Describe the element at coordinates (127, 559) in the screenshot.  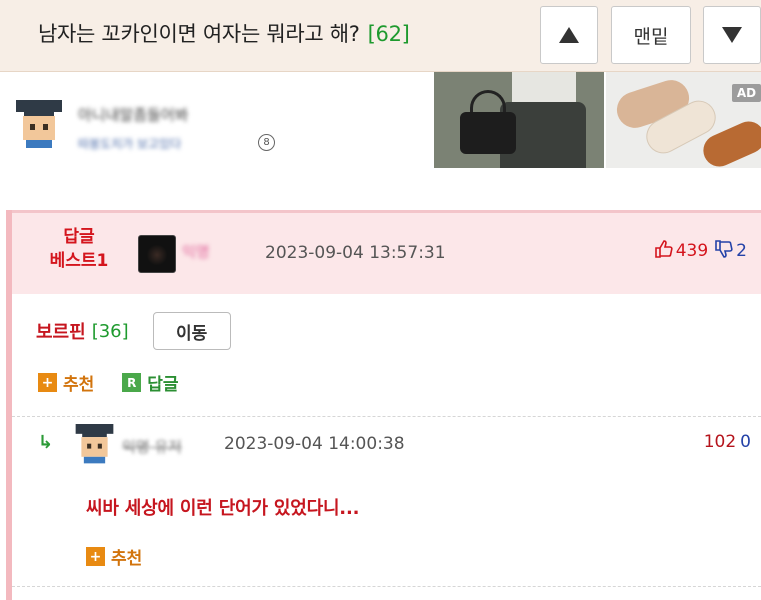
I see `reply-recommend-label: 추천` at that location.